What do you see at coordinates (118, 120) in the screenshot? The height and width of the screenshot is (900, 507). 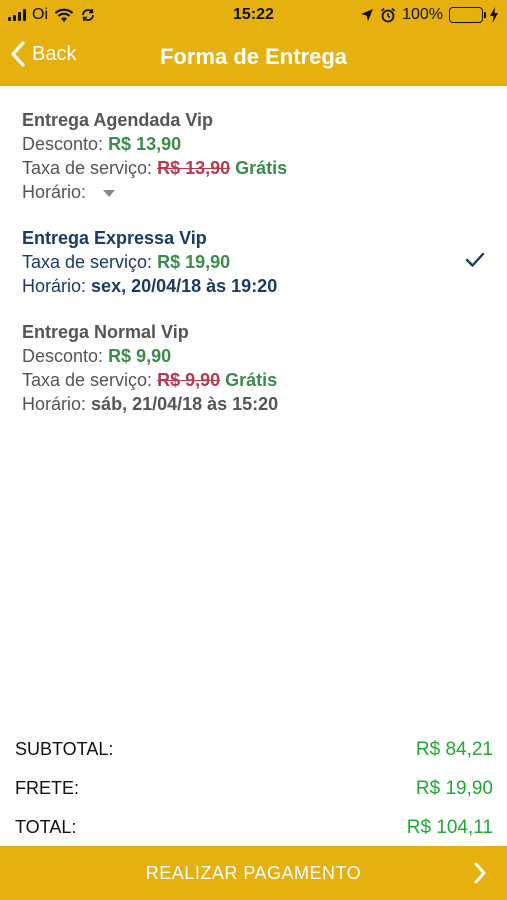 I see `option-name: Entrega Agendada Vip` at bounding box center [118, 120].